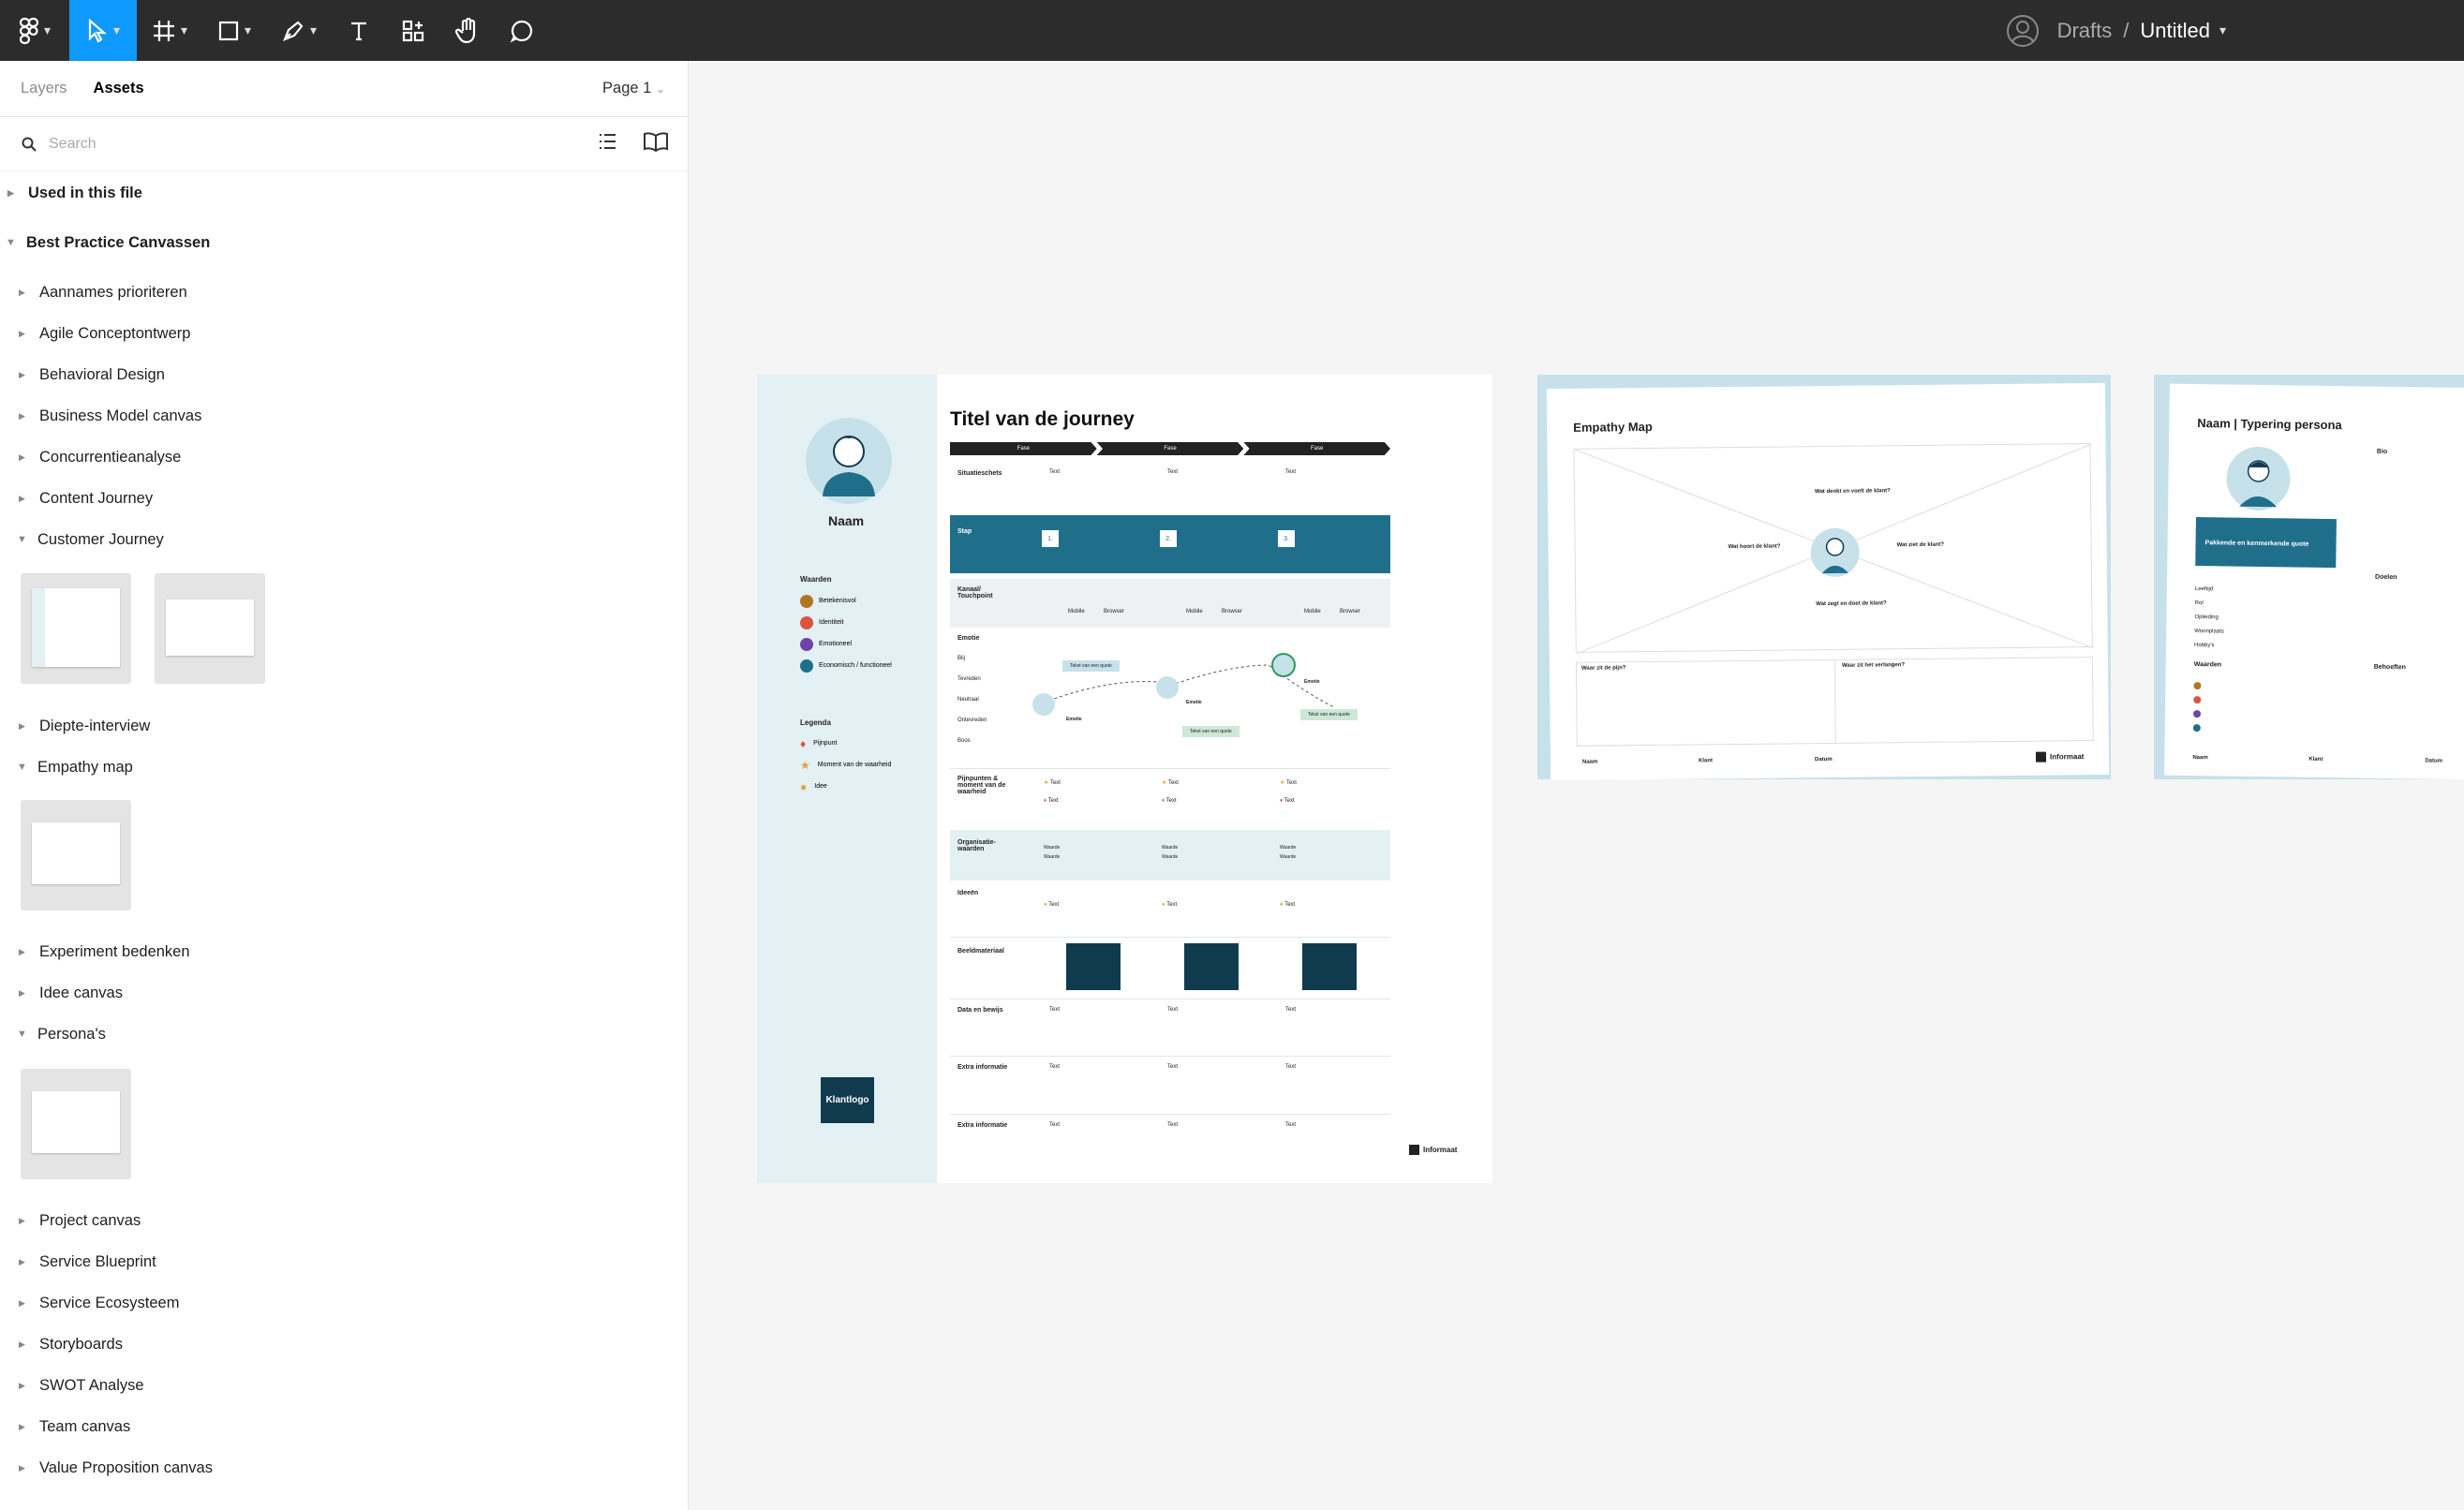  Describe the element at coordinates (116, 1468) in the screenshot. I see `list-item: ▶ Value Proposition canvas` at that location.